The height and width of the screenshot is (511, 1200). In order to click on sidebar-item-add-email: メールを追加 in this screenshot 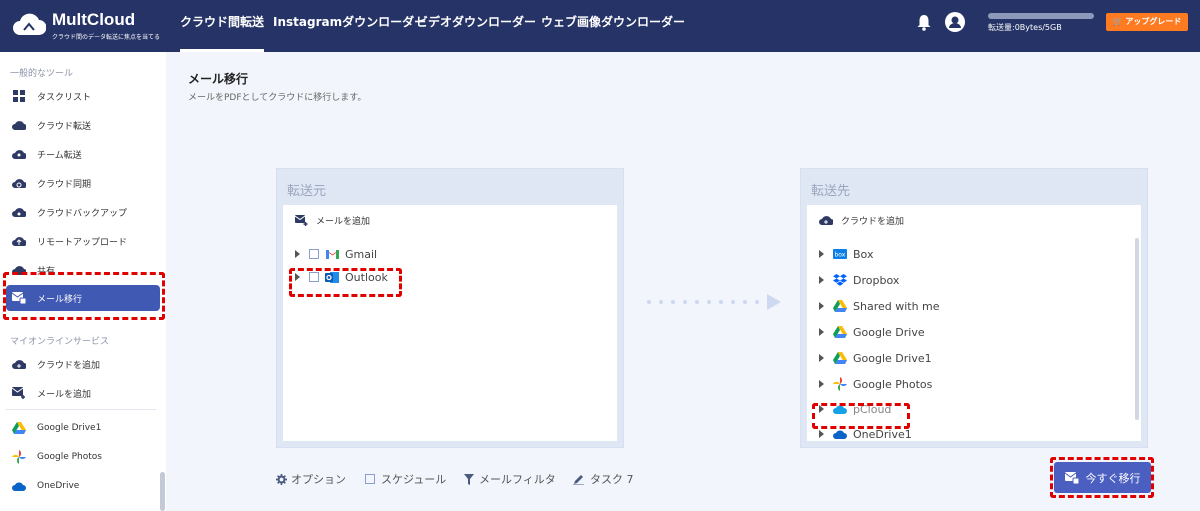, I will do `click(83, 393)`.